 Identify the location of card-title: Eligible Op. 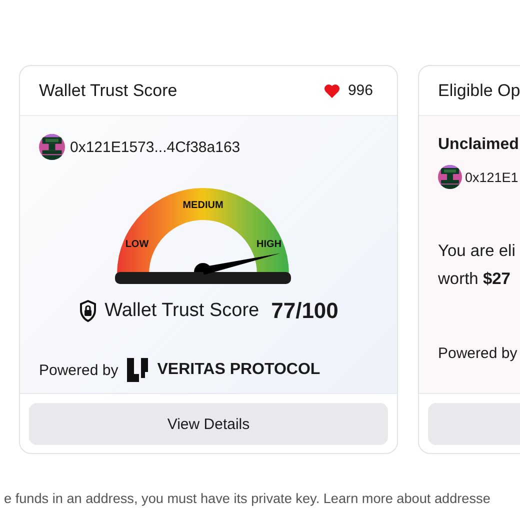
(479, 90).